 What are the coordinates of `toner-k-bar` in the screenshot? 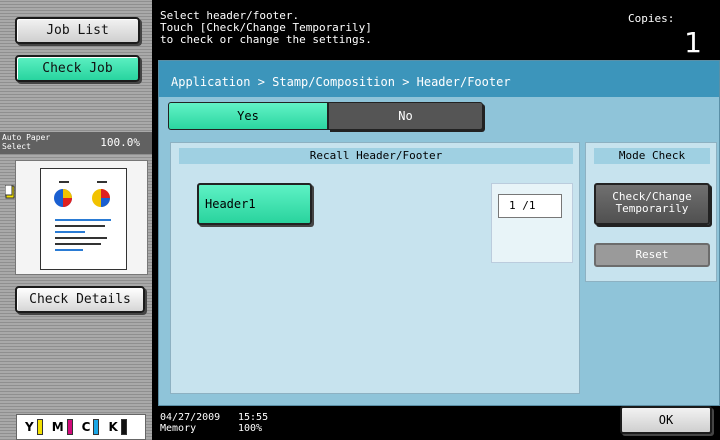 It's located at (123, 427).